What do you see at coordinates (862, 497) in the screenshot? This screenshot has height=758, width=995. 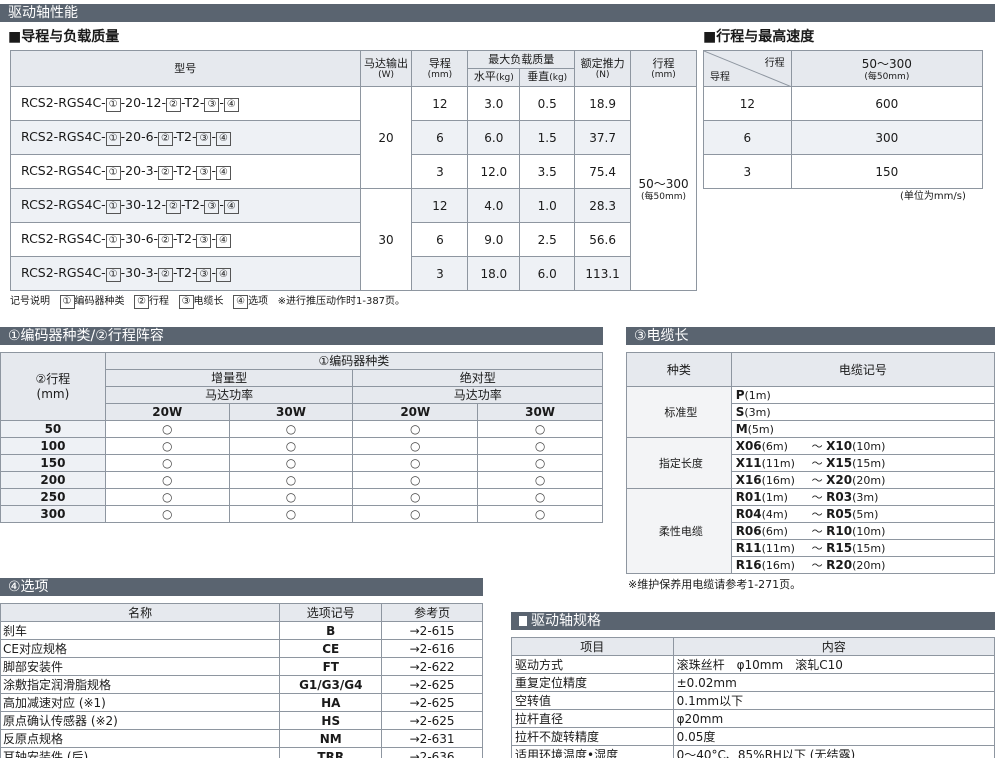 I see `cable-code-range: R01(1m) ～ R03(3m)` at bounding box center [862, 497].